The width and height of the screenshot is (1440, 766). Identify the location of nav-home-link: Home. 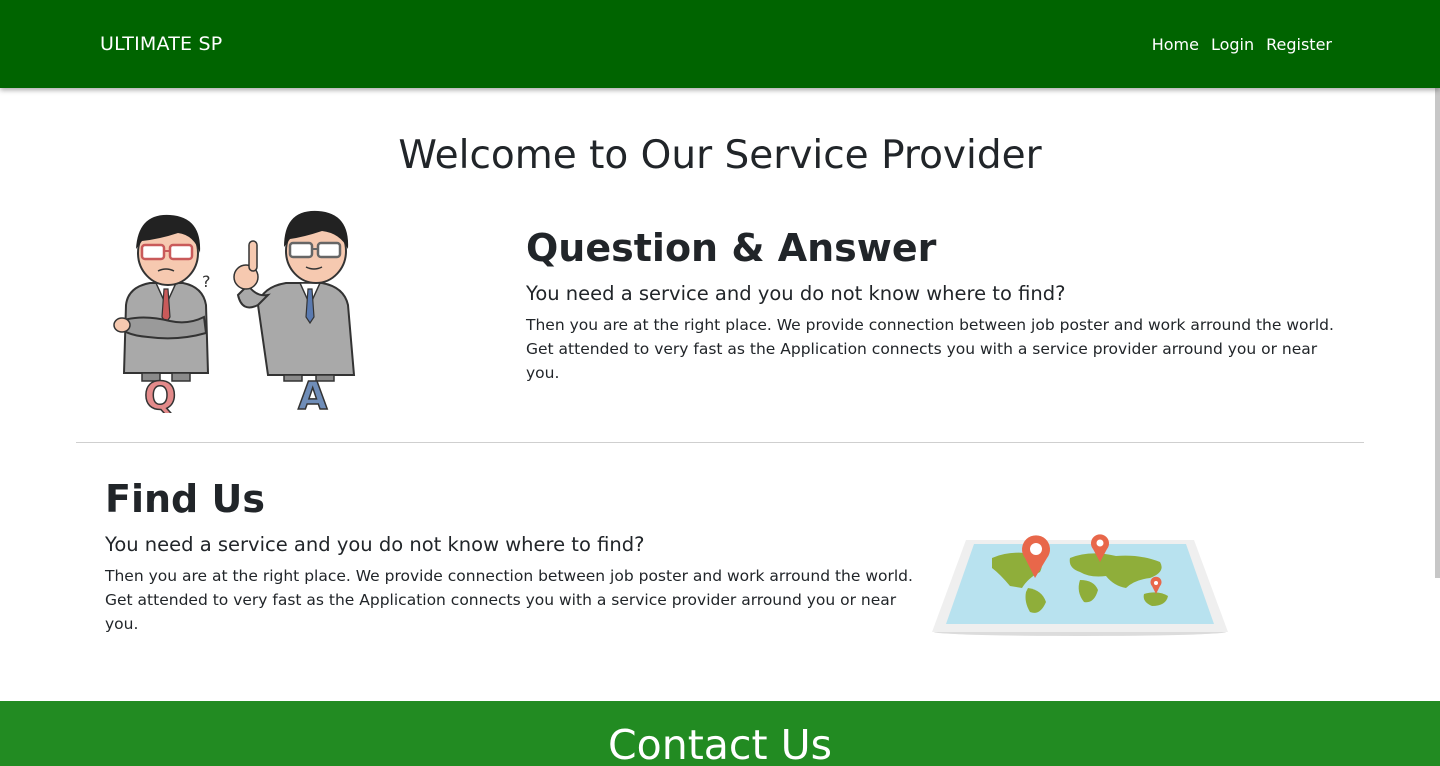
(1175, 44).